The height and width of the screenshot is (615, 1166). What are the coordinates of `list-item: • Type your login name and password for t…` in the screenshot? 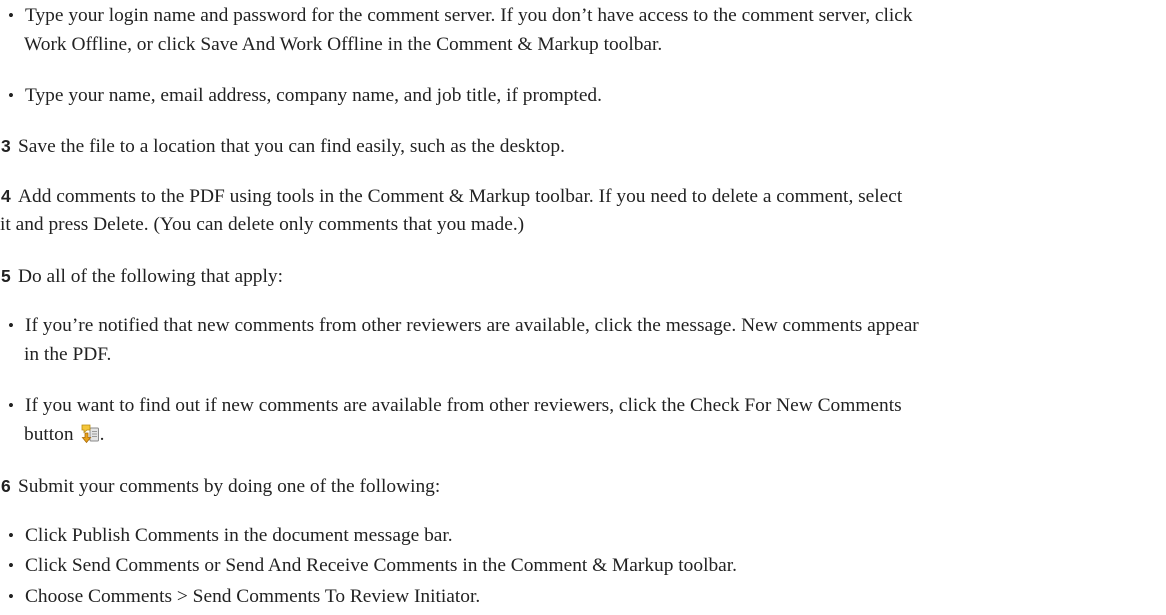 It's located at (460, 16).